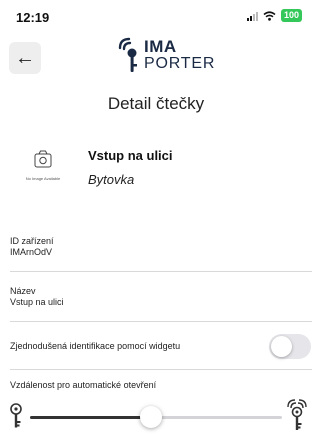 Image resolution: width=320 pixels, height=445 pixels. I want to click on logo-text-porter: PORTER, so click(180, 63).